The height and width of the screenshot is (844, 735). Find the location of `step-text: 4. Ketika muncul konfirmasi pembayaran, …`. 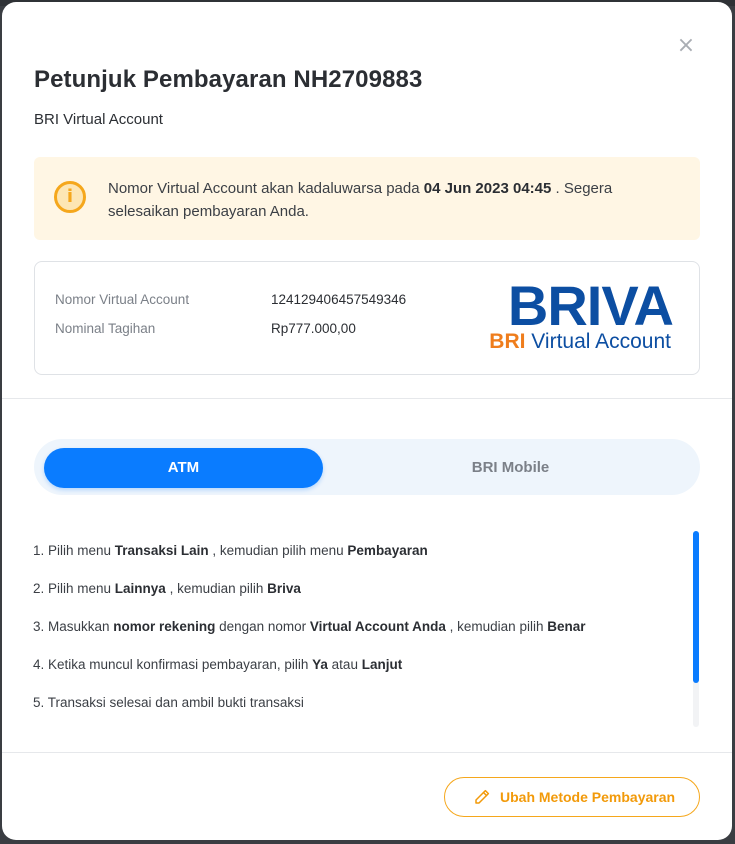

step-text: 4. Ketika muncul konfirmasi pembayaran, … is located at coordinates (173, 664).